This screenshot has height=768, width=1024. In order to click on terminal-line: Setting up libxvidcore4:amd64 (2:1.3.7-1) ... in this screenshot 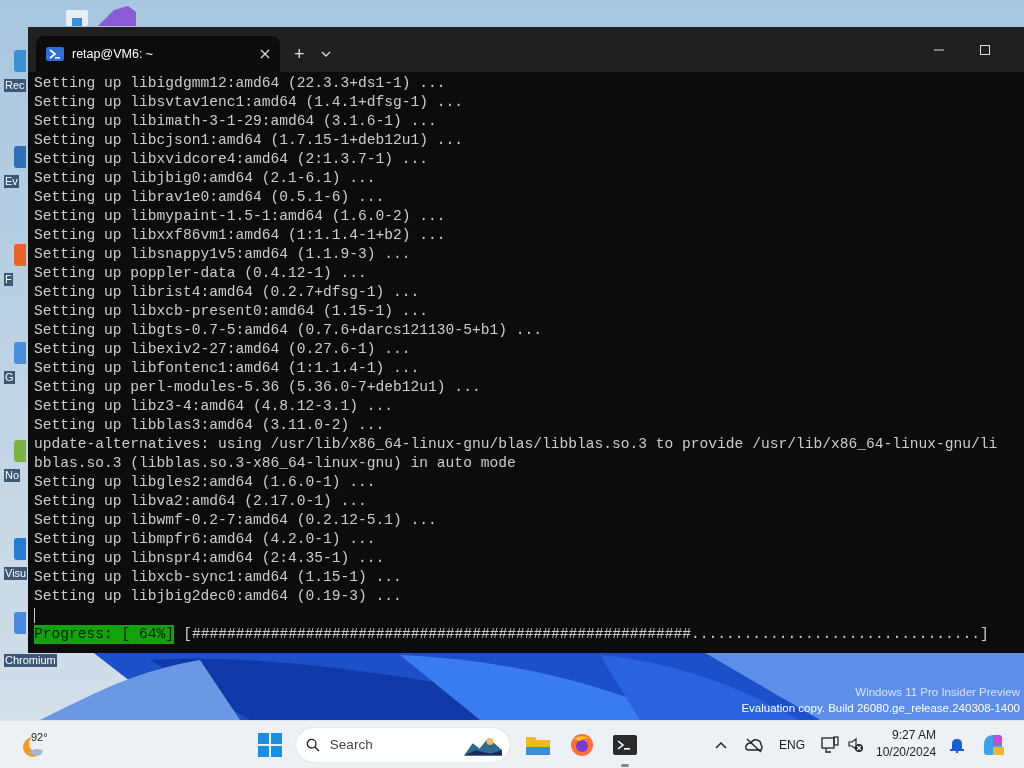, I will do `click(232, 159)`.